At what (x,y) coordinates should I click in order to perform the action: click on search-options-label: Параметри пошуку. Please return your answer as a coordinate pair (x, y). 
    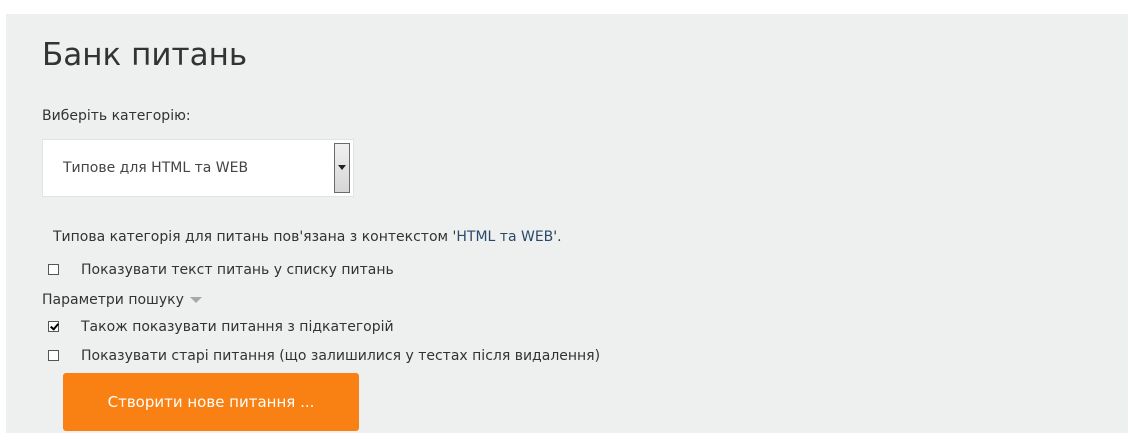
    Looking at the image, I should click on (113, 300).